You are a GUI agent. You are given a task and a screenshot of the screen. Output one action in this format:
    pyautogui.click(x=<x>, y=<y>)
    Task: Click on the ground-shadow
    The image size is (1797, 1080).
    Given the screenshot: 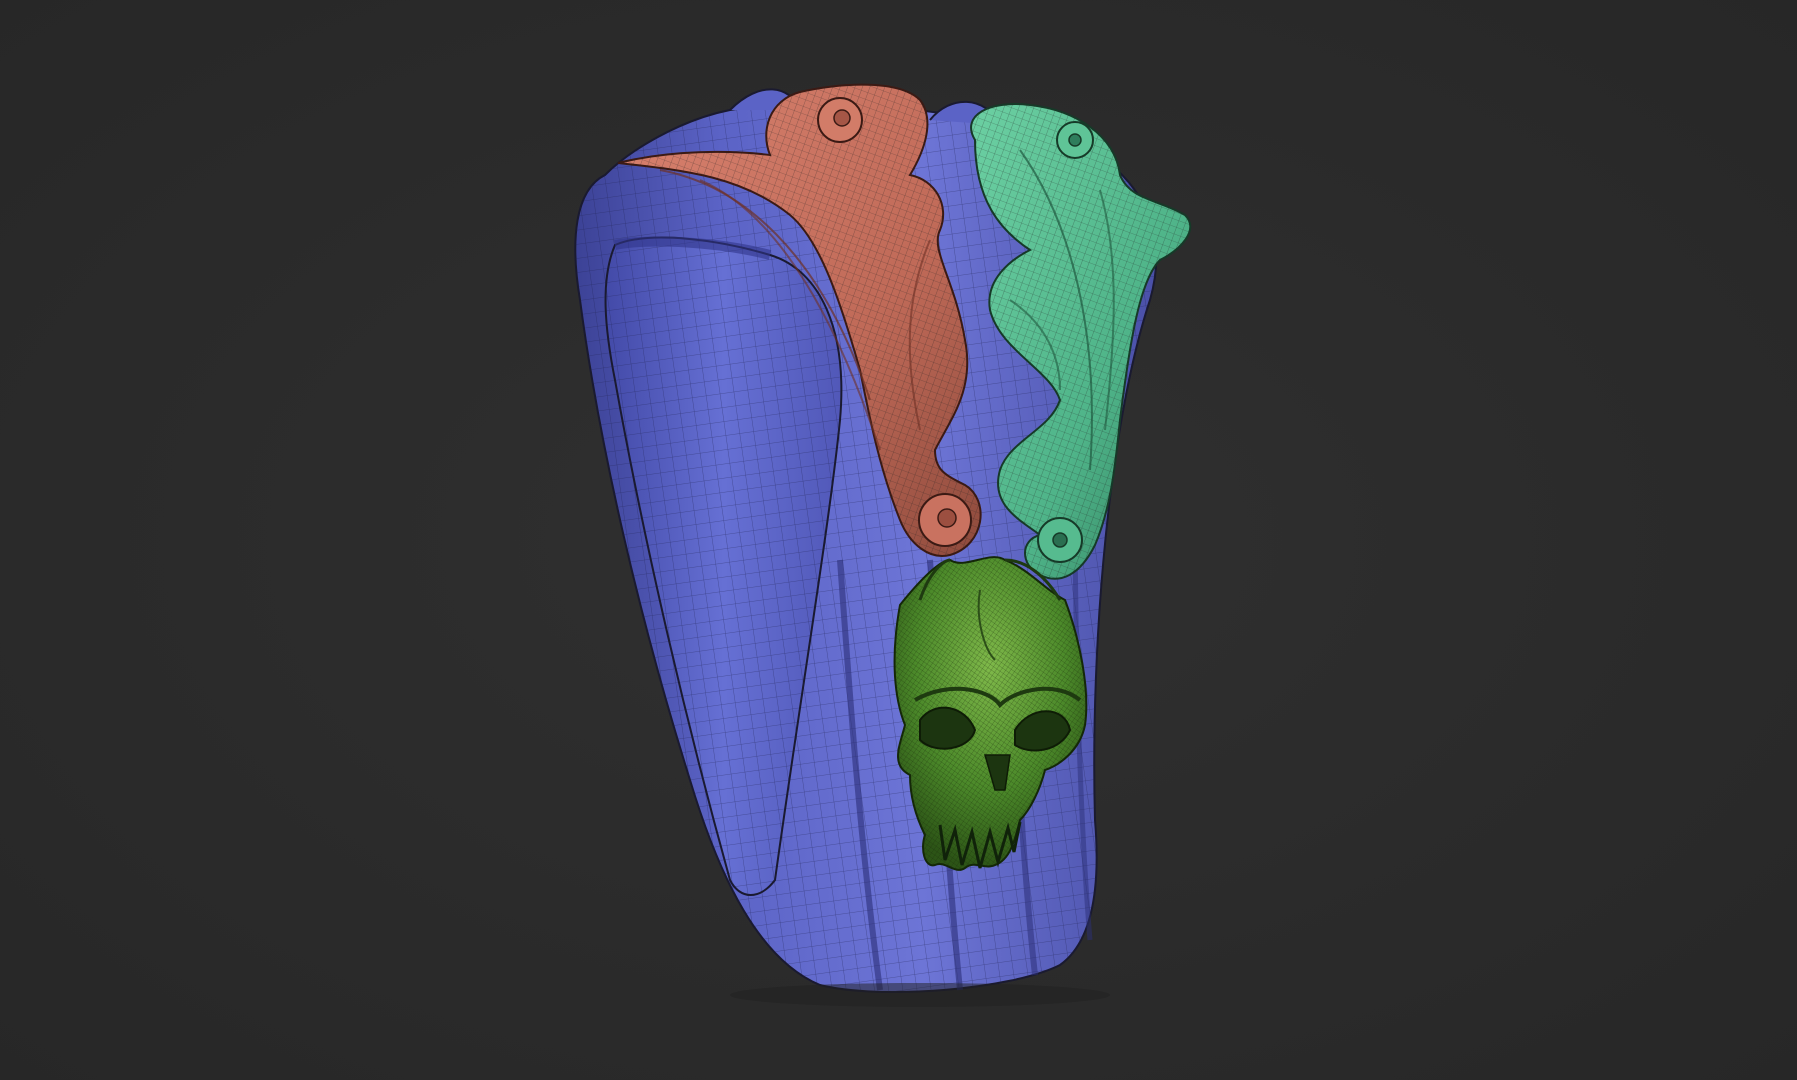 What is the action you would take?
    pyautogui.click(x=920, y=995)
    